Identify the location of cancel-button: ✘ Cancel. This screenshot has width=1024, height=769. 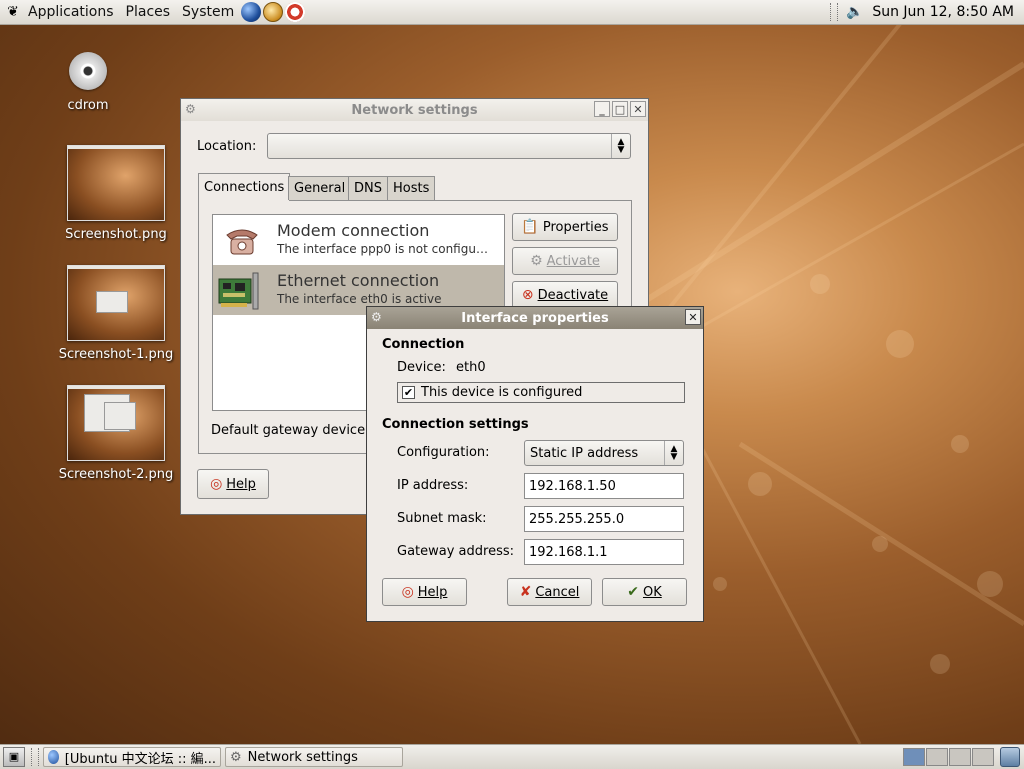
(549, 592).